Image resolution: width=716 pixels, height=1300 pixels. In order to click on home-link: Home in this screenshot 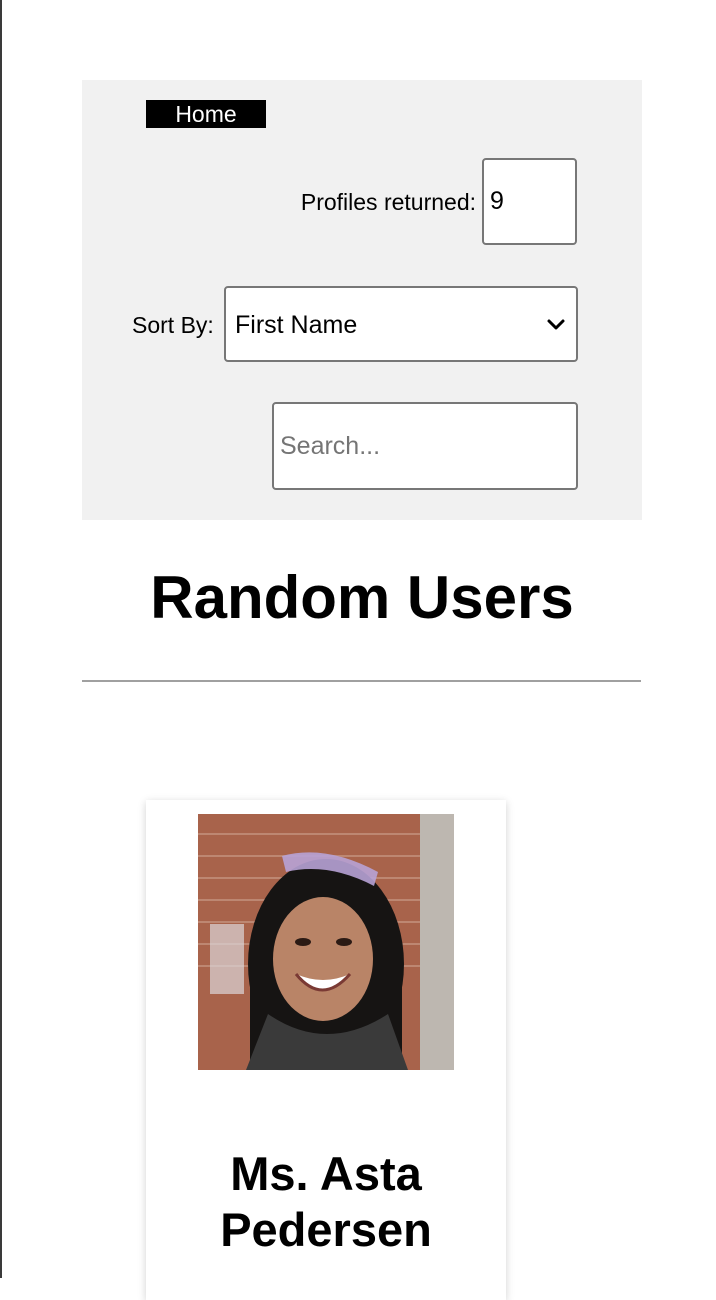, I will do `click(206, 114)`.